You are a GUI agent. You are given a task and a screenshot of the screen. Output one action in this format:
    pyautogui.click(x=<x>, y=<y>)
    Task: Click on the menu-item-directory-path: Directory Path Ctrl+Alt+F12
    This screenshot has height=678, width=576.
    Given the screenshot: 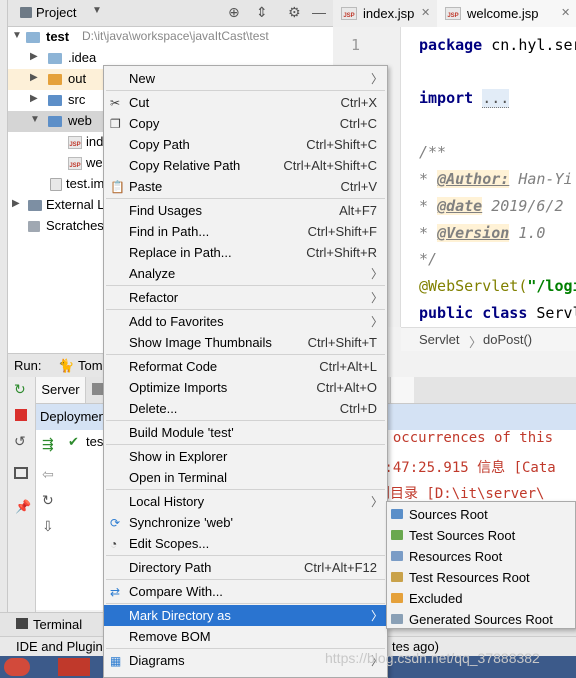 What is the action you would take?
    pyautogui.click(x=245, y=567)
    